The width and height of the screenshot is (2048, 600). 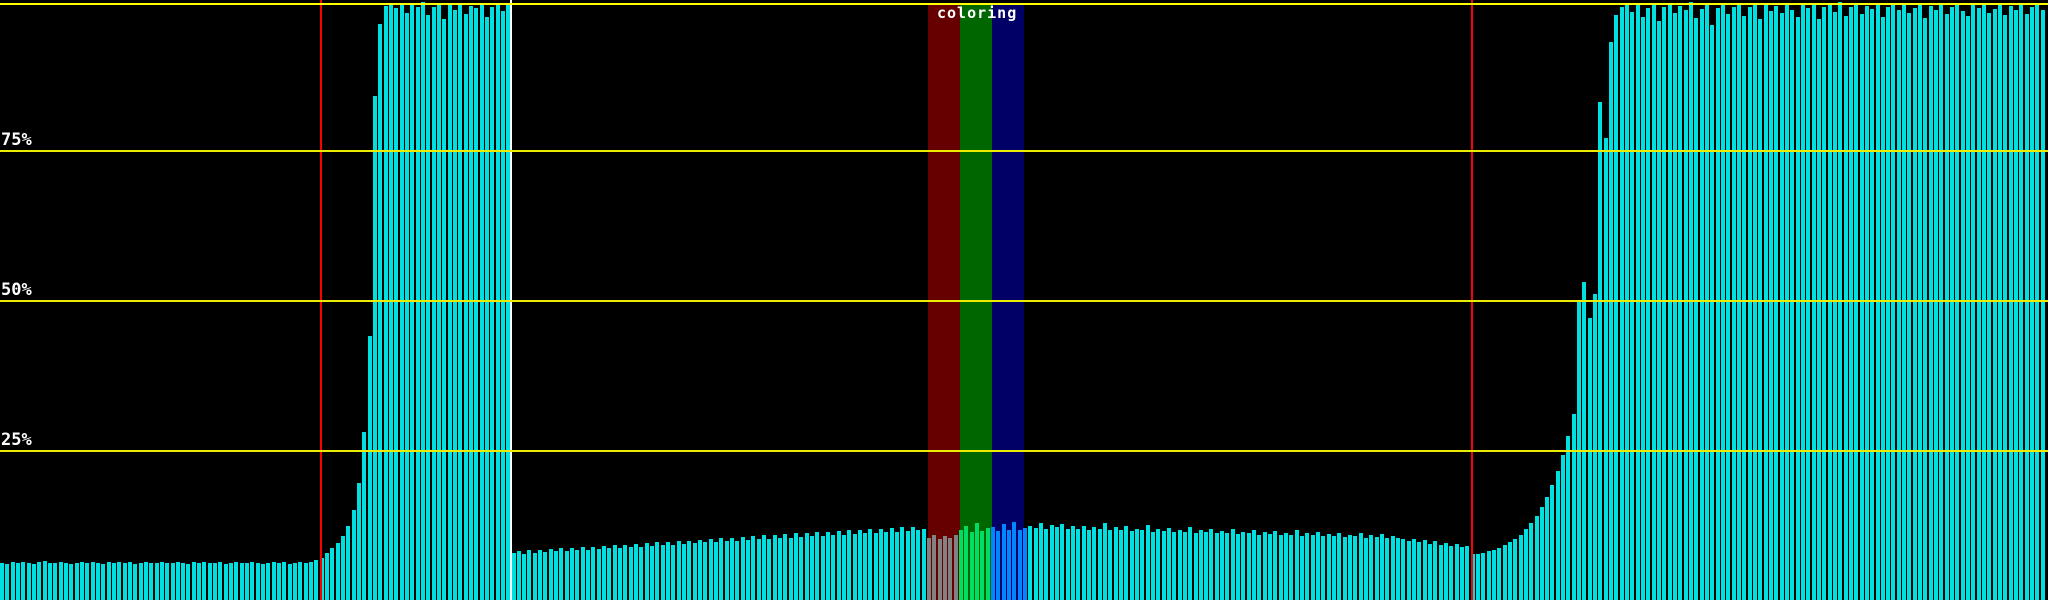 I want to click on marker-red-left, so click(x=321, y=300).